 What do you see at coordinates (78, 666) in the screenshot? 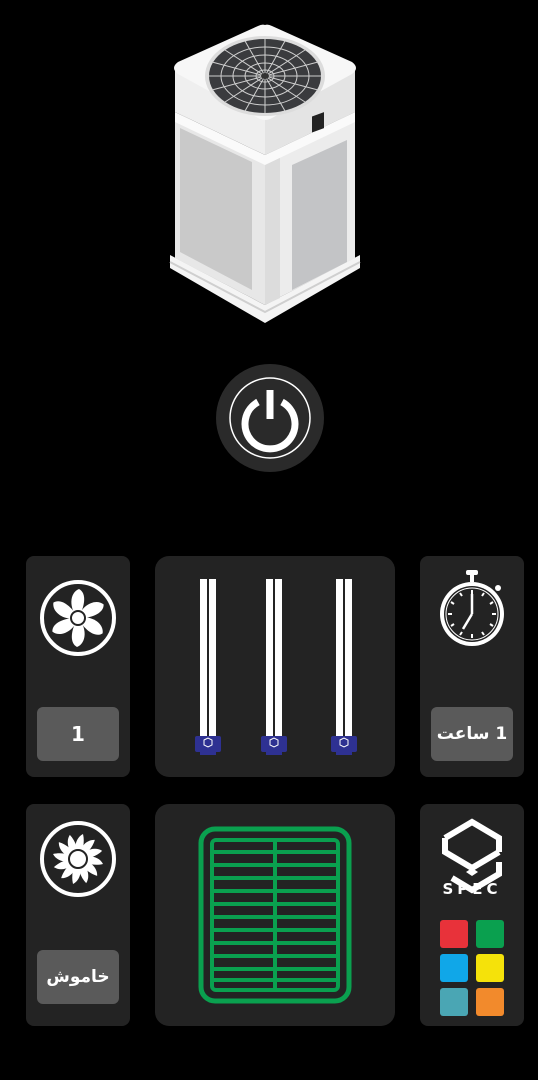
I see `fan-speed-panel: 1` at bounding box center [78, 666].